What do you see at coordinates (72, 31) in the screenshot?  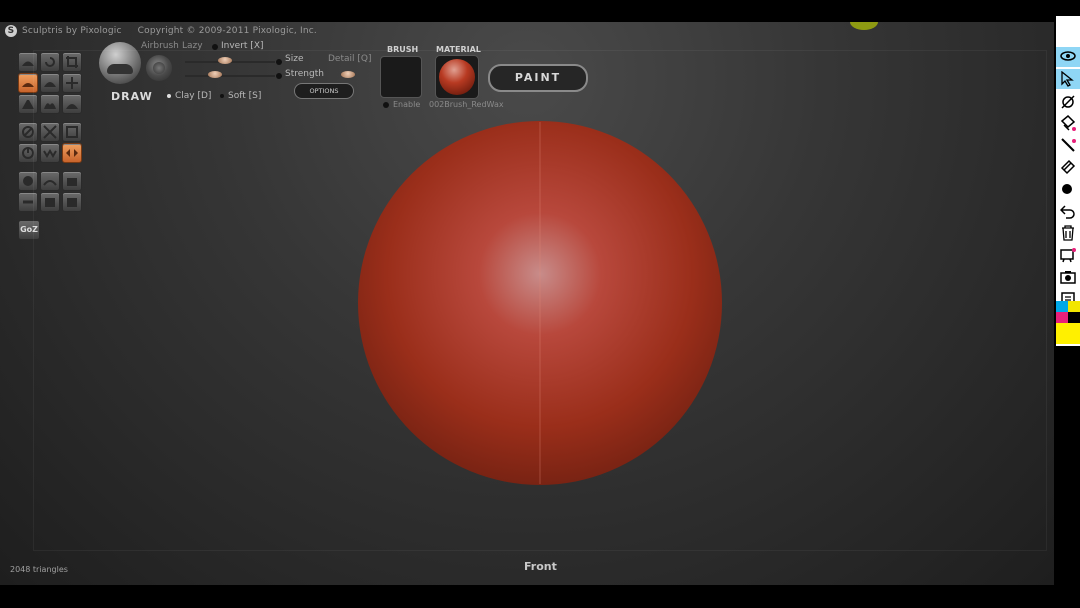 I see `app-name: Sculptris by Pixologic` at bounding box center [72, 31].